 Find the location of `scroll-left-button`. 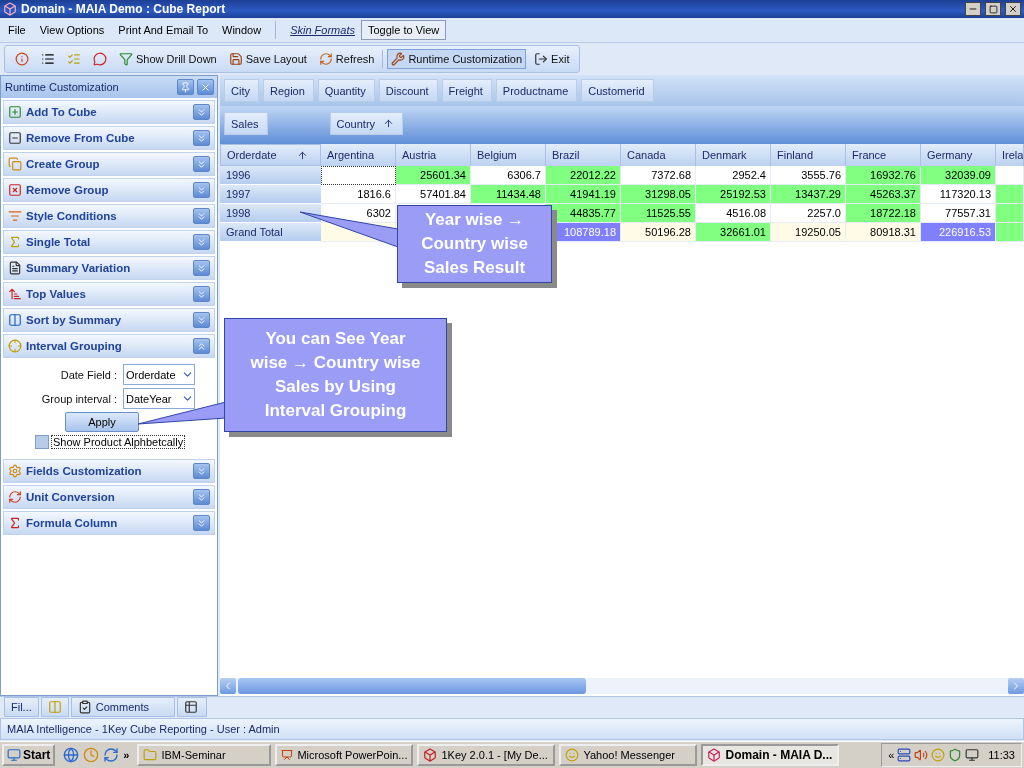

scroll-left-button is located at coordinates (228, 686).